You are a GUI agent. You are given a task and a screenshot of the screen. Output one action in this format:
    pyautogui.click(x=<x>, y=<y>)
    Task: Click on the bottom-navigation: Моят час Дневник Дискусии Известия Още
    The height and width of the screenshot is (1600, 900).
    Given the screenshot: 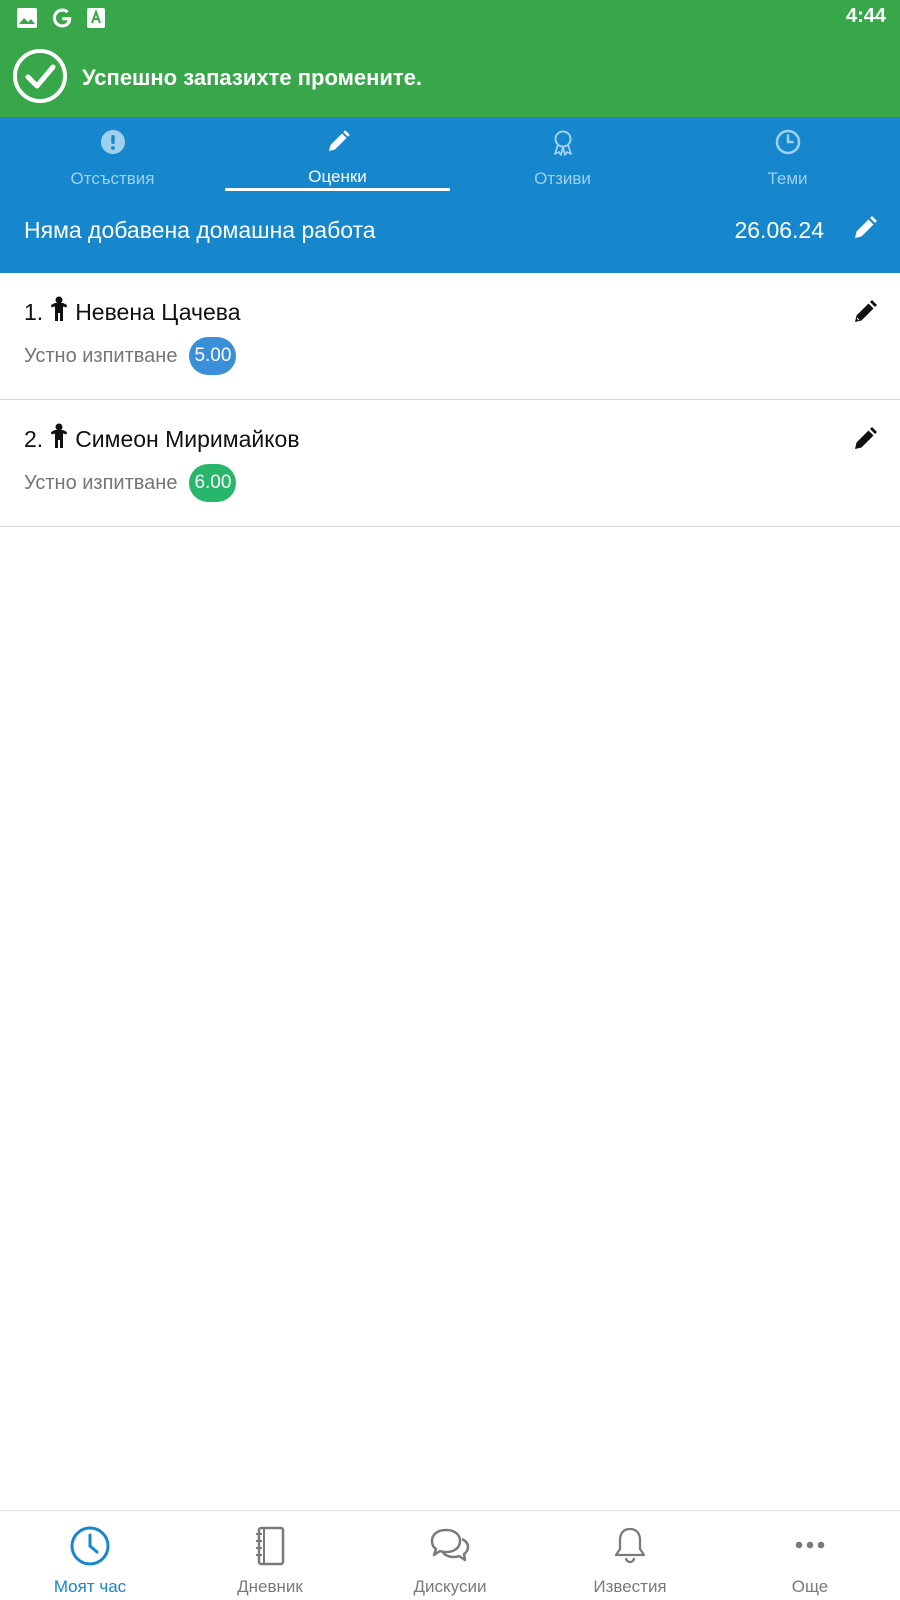 What is the action you would take?
    pyautogui.click(x=450, y=1555)
    